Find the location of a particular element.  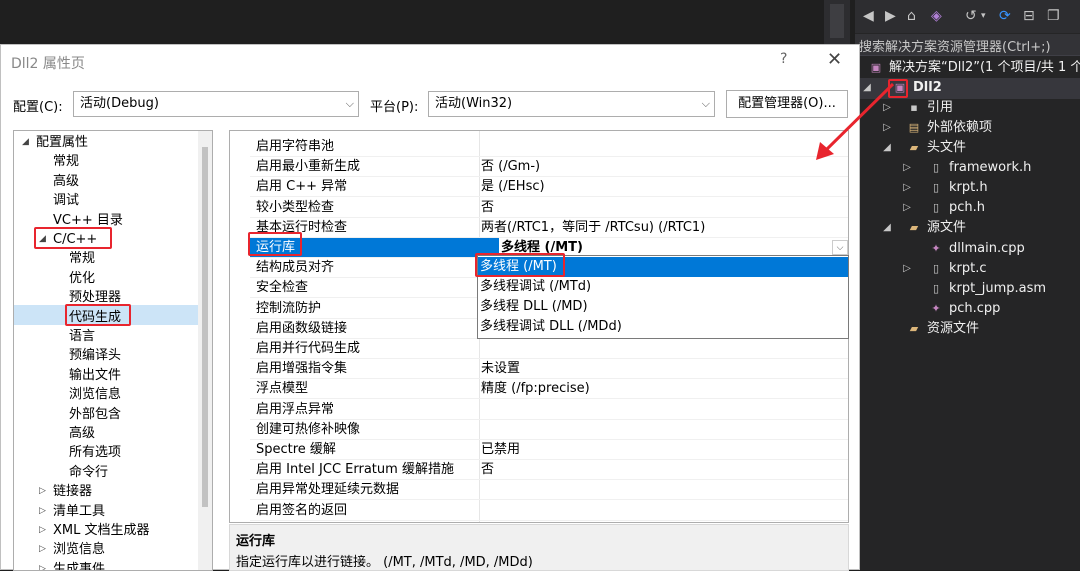

property-value: 精度 (/fp:precise) is located at coordinates (535, 389).